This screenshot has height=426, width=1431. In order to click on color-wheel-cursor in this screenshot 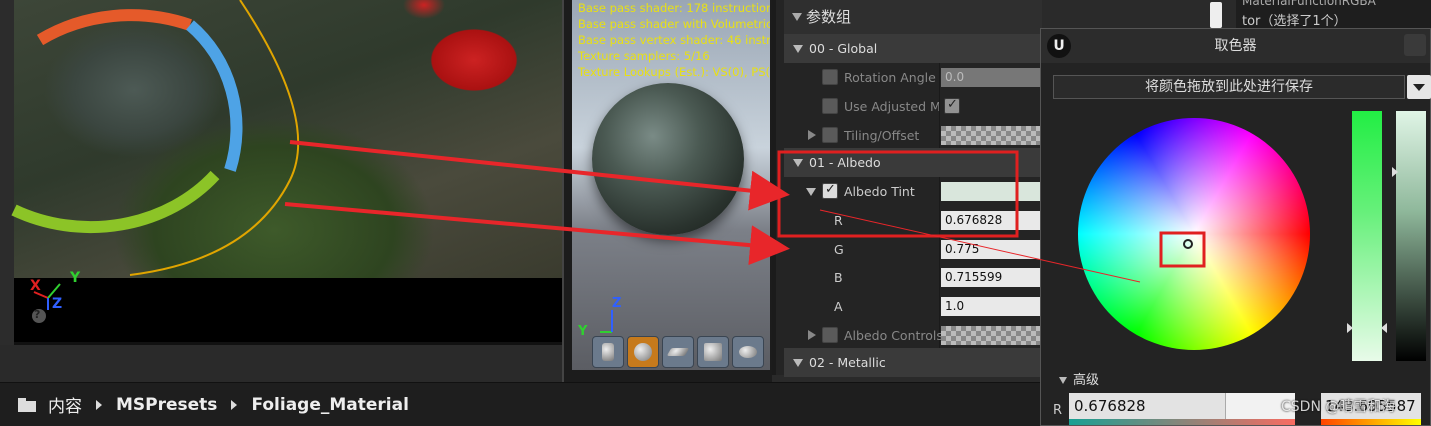, I will do `click(1188, 244)`.